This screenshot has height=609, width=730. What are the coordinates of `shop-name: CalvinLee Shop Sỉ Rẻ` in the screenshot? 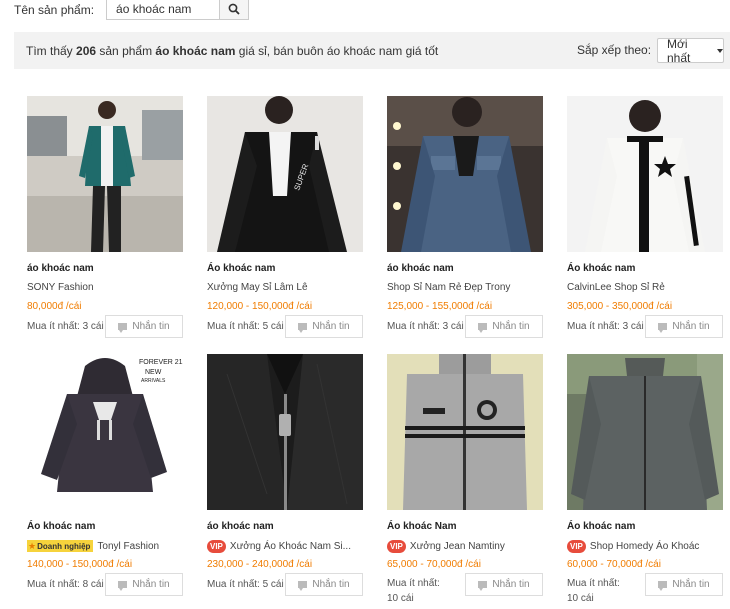 It's located at (616, 287).